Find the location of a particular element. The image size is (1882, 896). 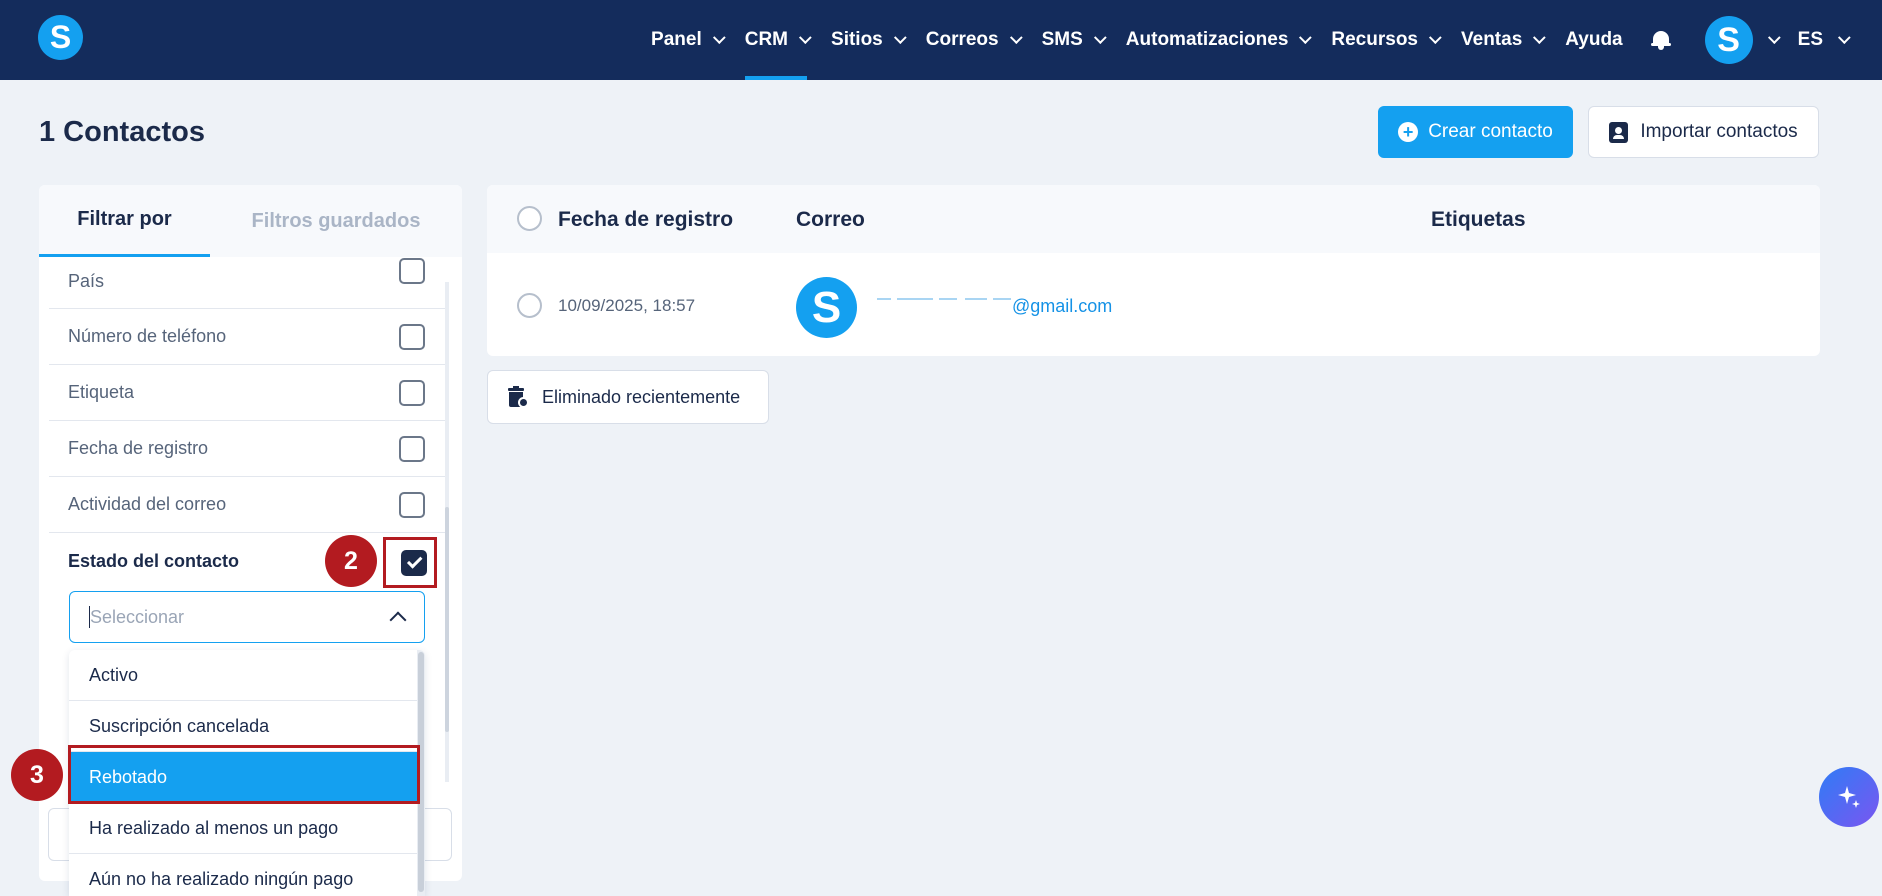

nav-ventas-label: Ventas is located at coordinates (1492, 39).